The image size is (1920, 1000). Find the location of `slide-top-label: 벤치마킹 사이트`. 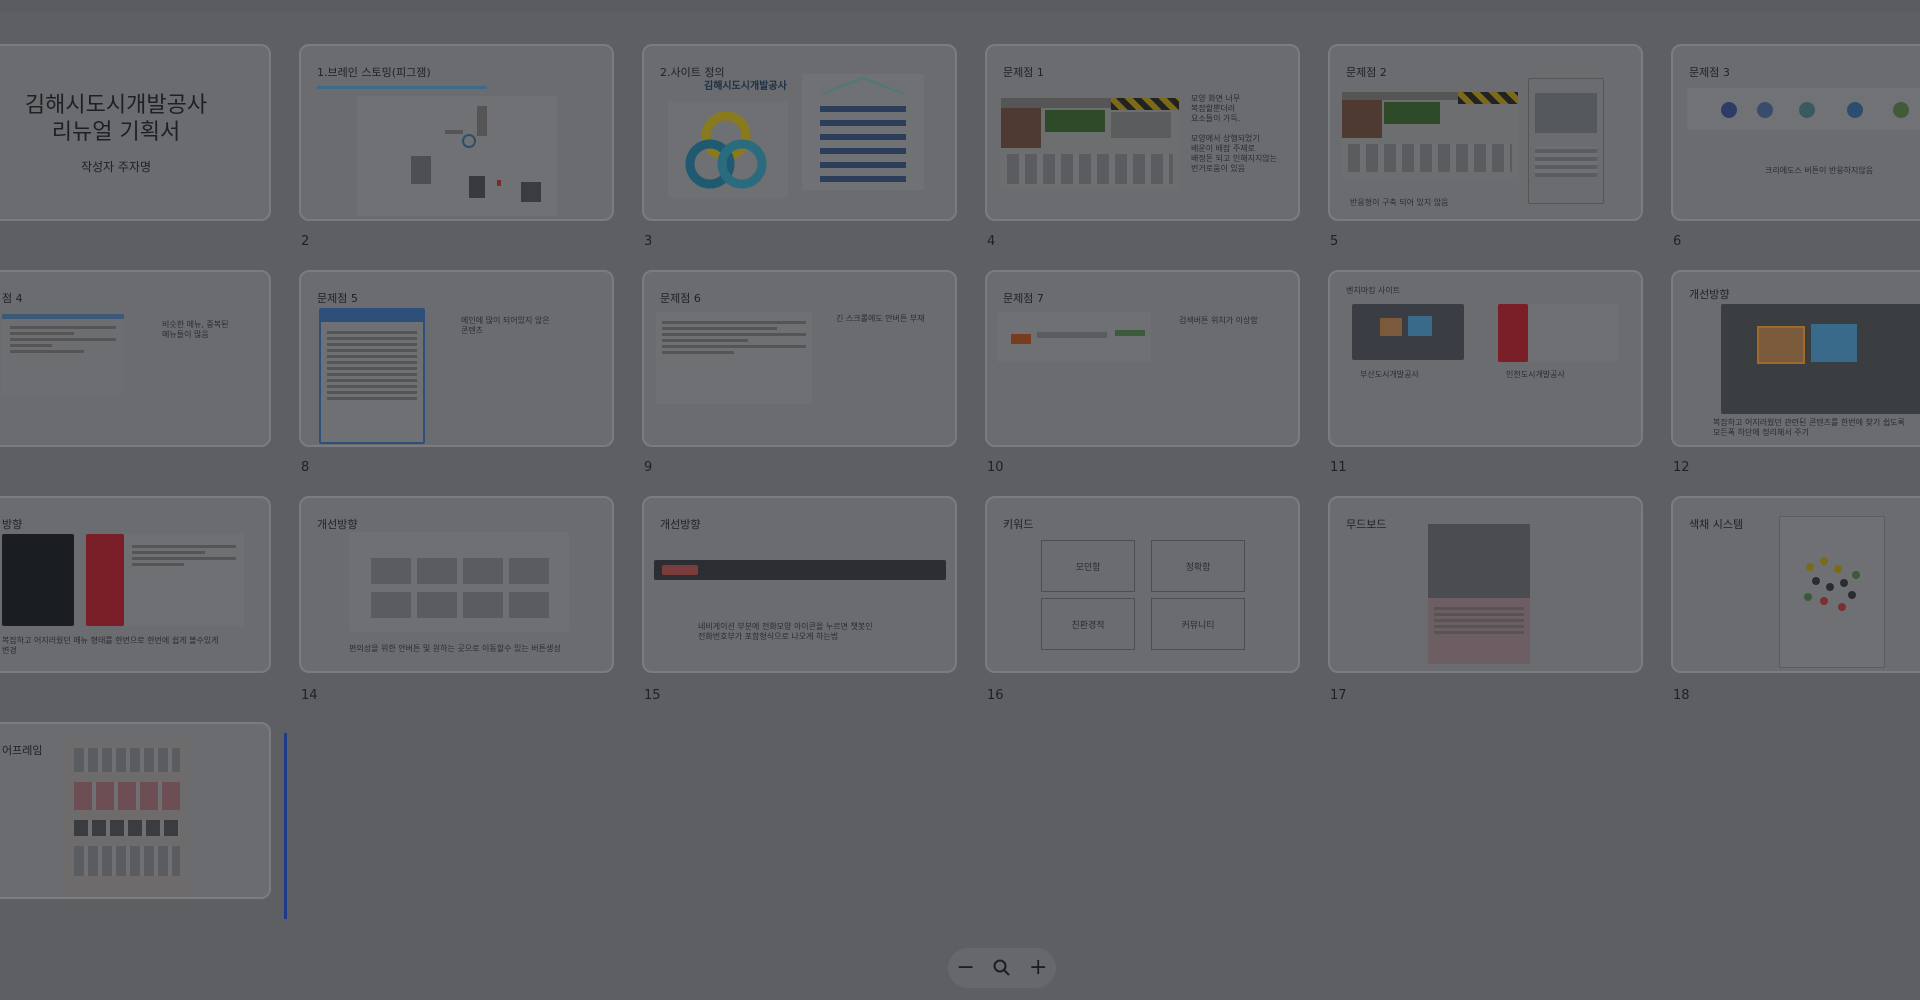

slide-top-label: 벤치마킹 사이트 is located at coordinates (1373, 290).